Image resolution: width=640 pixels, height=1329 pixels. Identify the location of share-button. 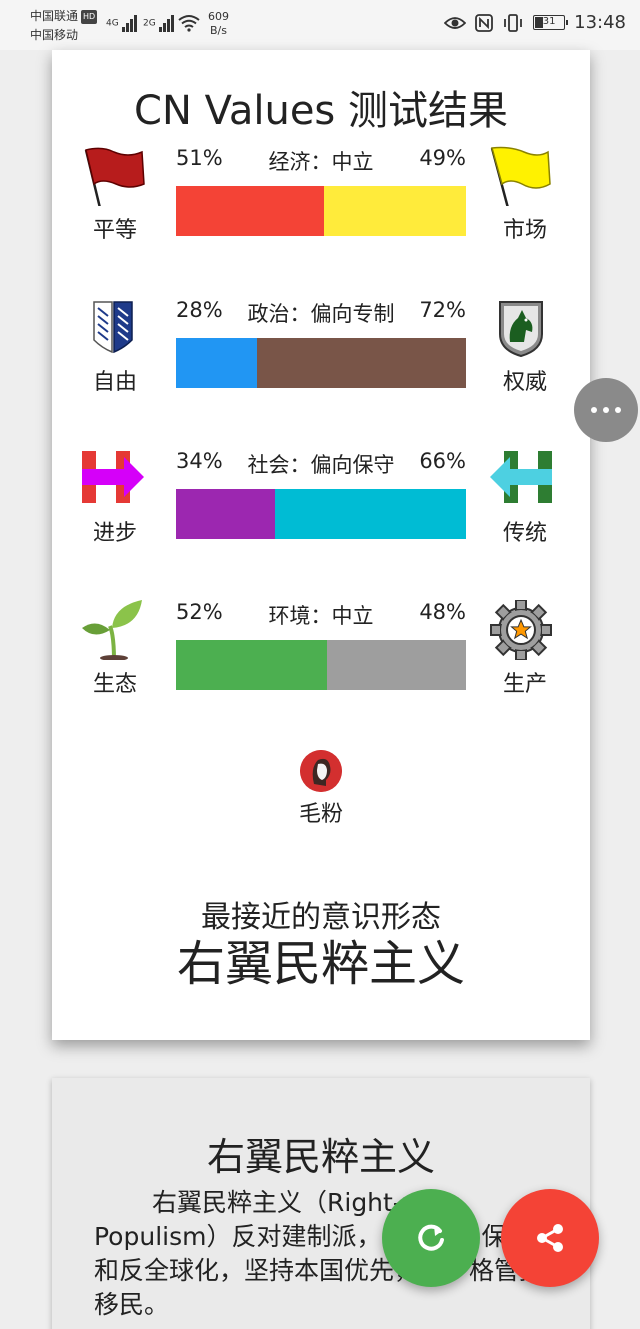
(550, 1238).